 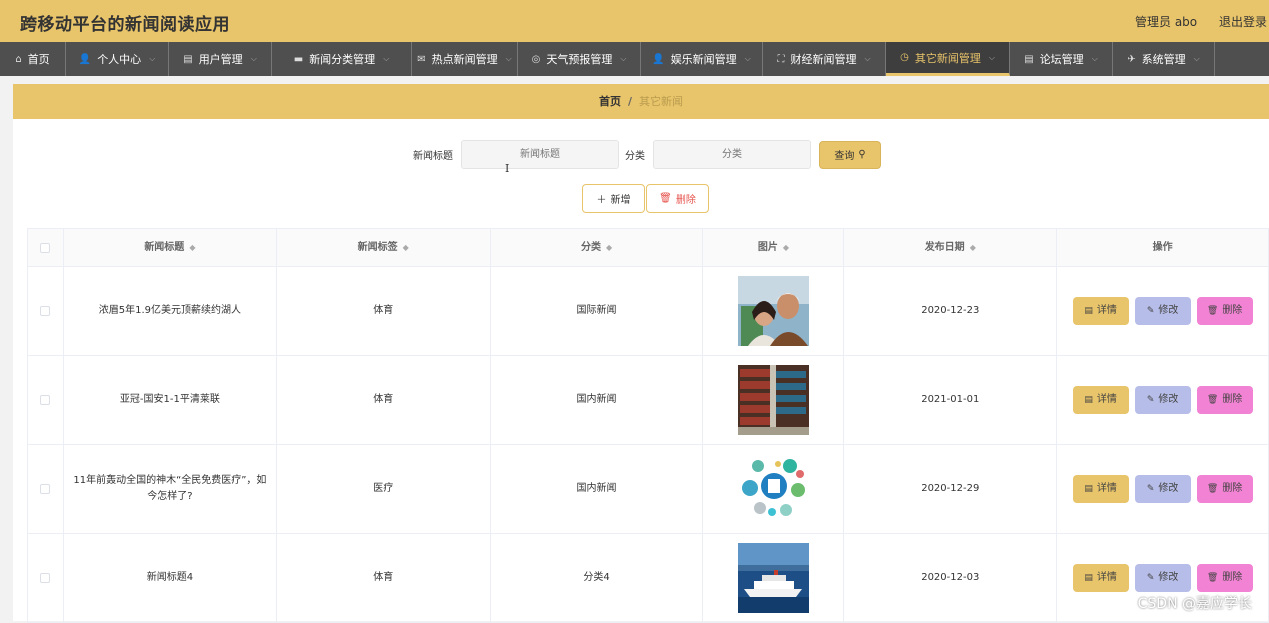 What do you see at coordinates (507, 168) in the screenshot?
I see `text-cursor-icon: I` at bounding box center [507, 168].